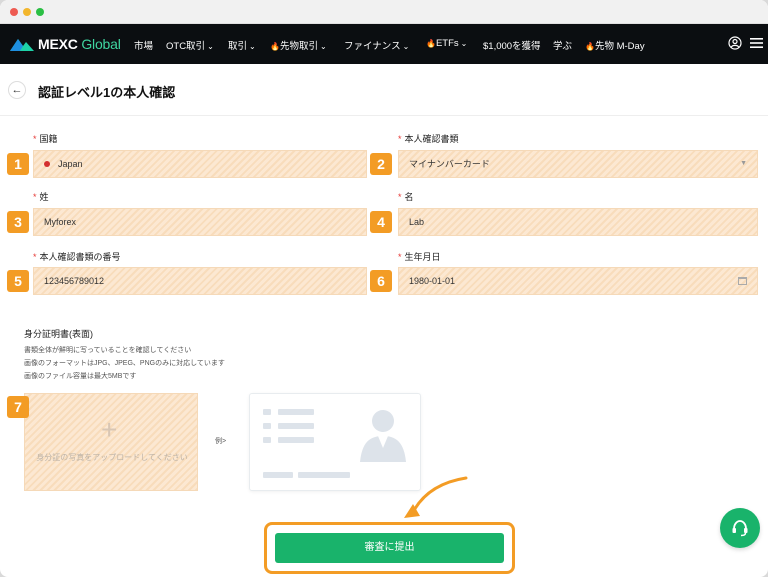 The width and height of the screenshot is (768, 577). I want to click on plus-icon: +, so click(109, 429).